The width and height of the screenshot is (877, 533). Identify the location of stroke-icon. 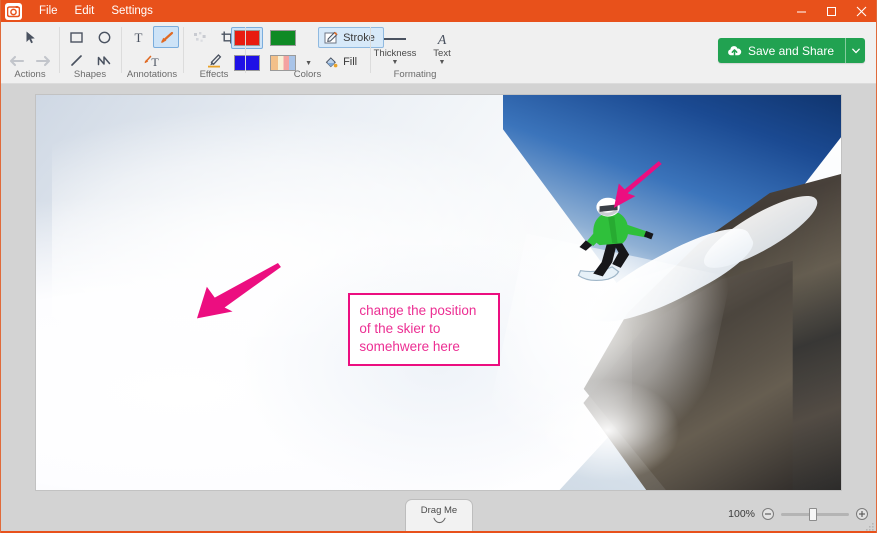
(331, 37).